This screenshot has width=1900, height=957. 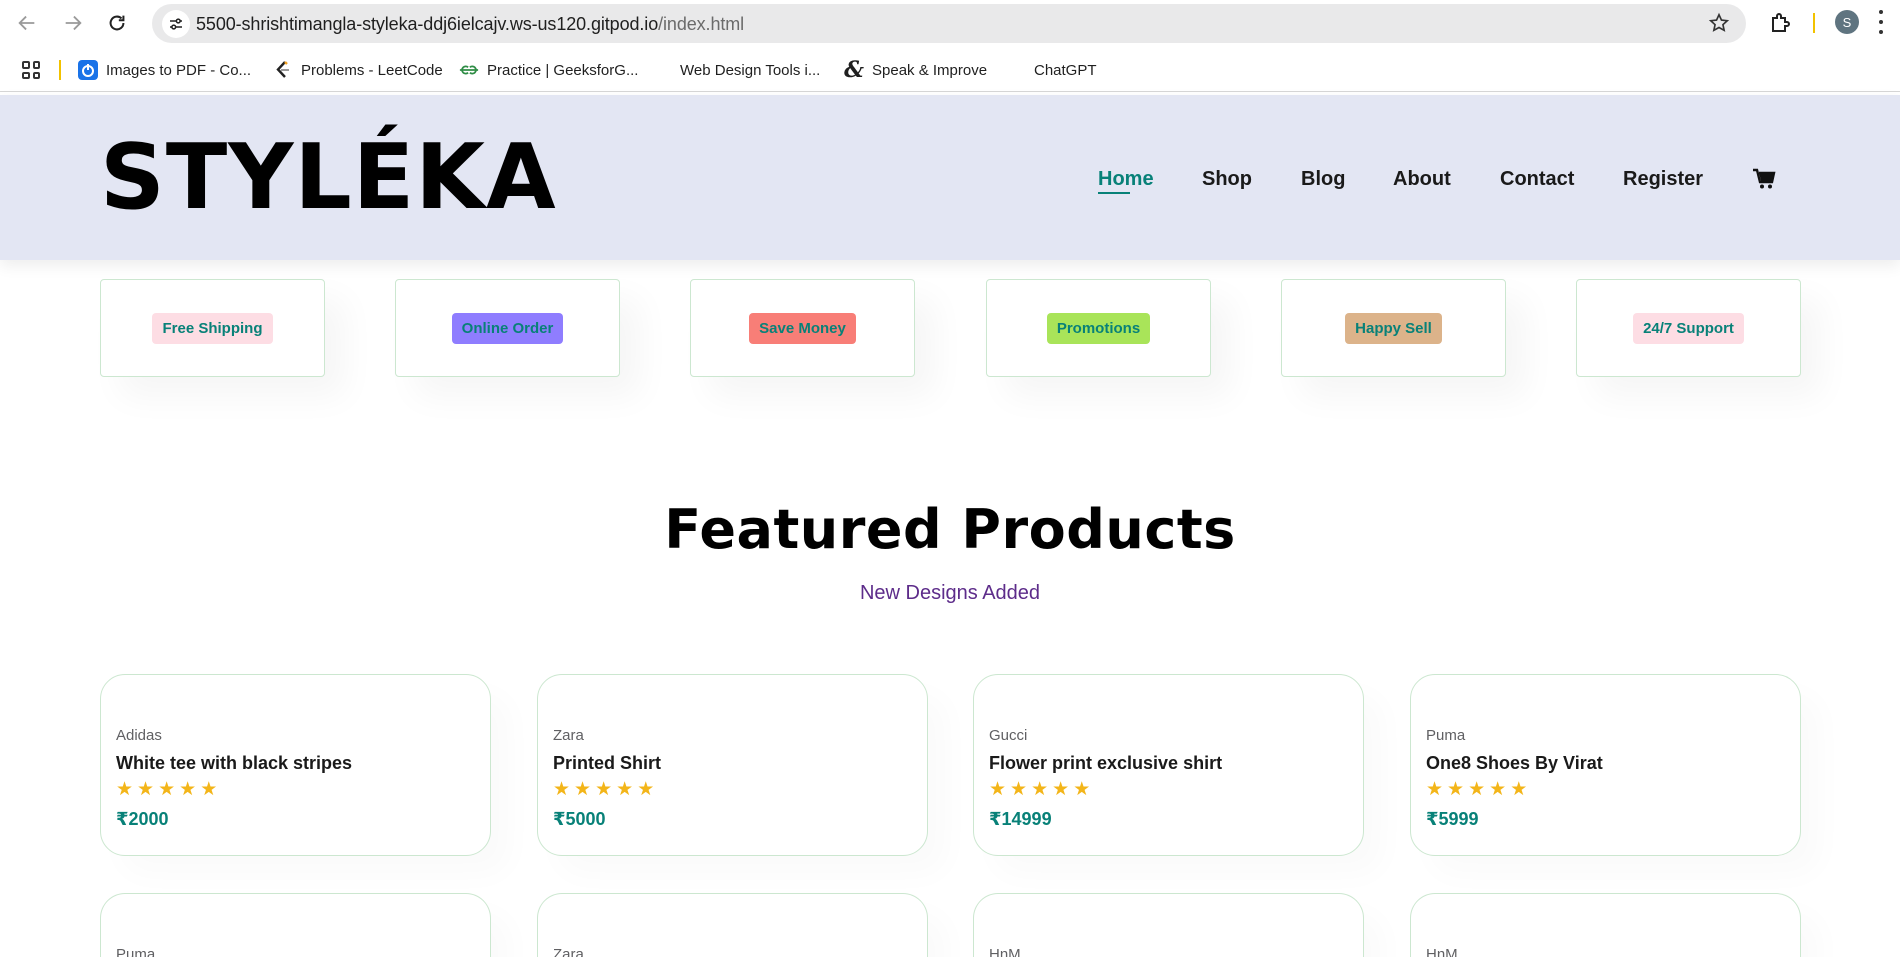 I want to click on feature-badge: Free Shipping, so click(x=212, y=328).